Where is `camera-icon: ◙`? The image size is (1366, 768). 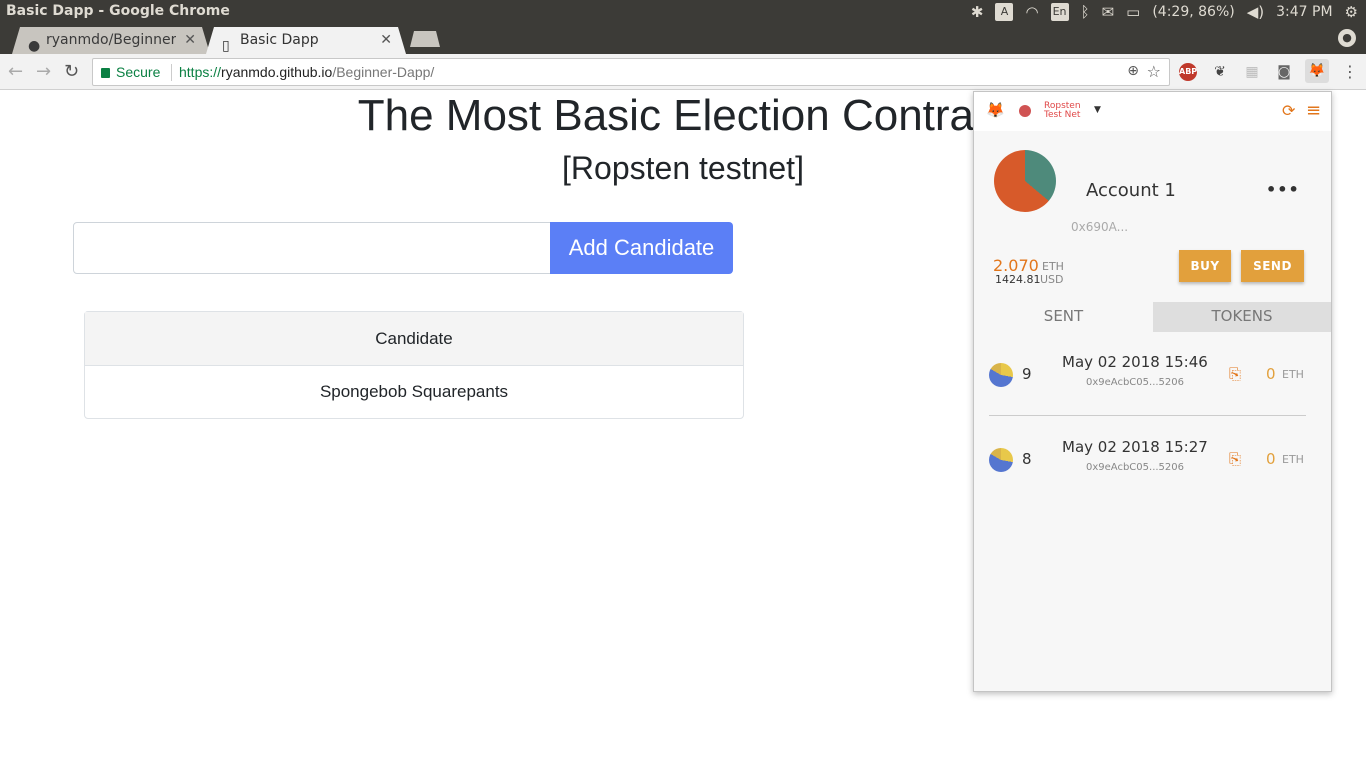
camera-icon: ◙ is located at coordinates (1284, 72).